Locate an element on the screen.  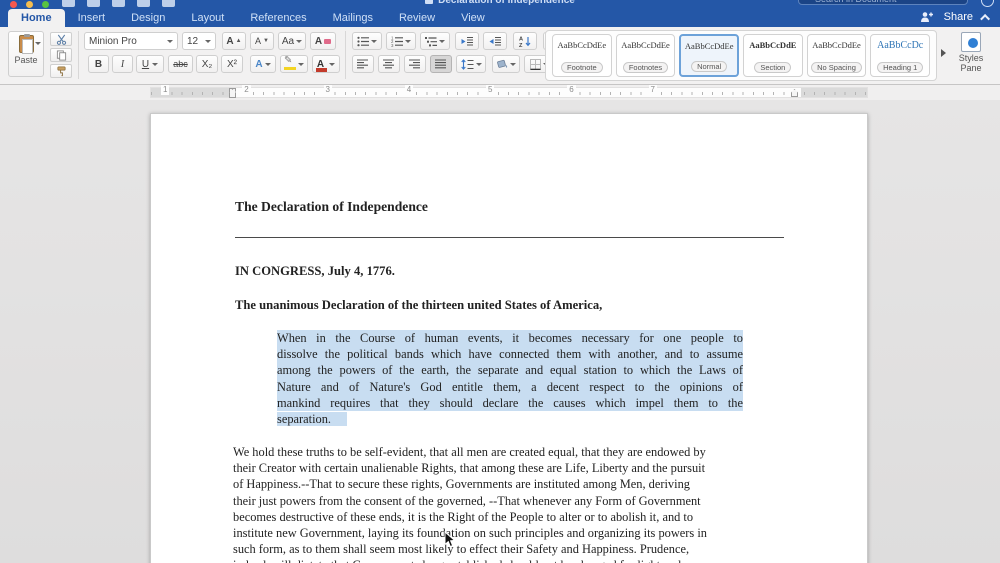
bullet-list-icon is located at coordinates (363, 41).